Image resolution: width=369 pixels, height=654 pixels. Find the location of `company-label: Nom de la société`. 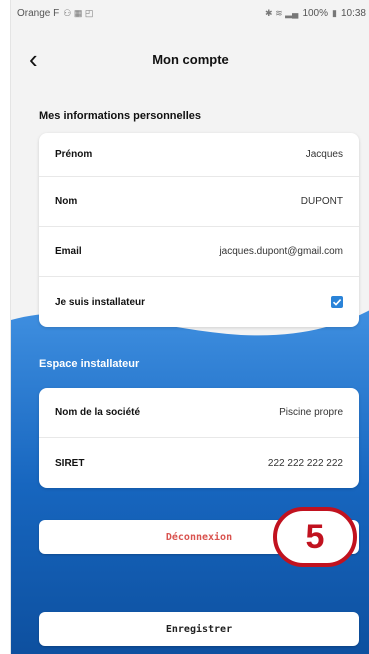

company-label: Nom de la société is located at coordinates (98, 412).